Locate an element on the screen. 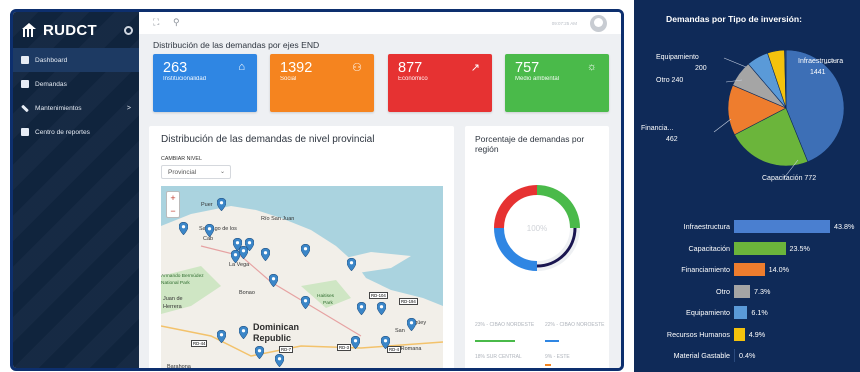  map-label: San is located at coordinates (400, 331).